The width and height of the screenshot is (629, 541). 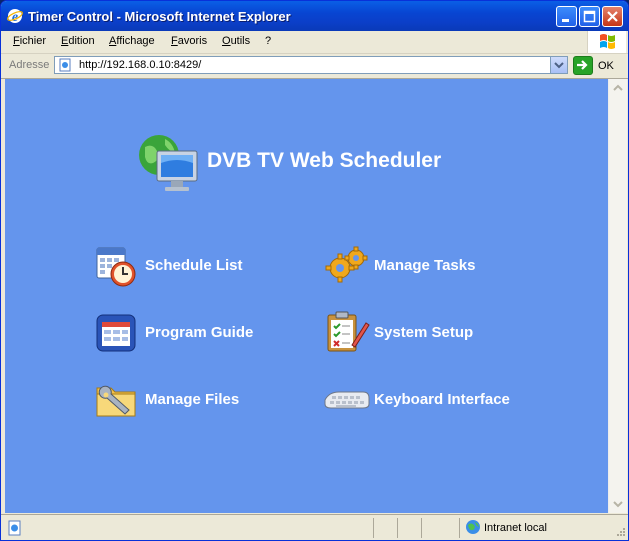 What do you see at coordinates (189, 41) in the screenshot?
I see `menu-favoris: Favoris` at bounding box center [189, 41].